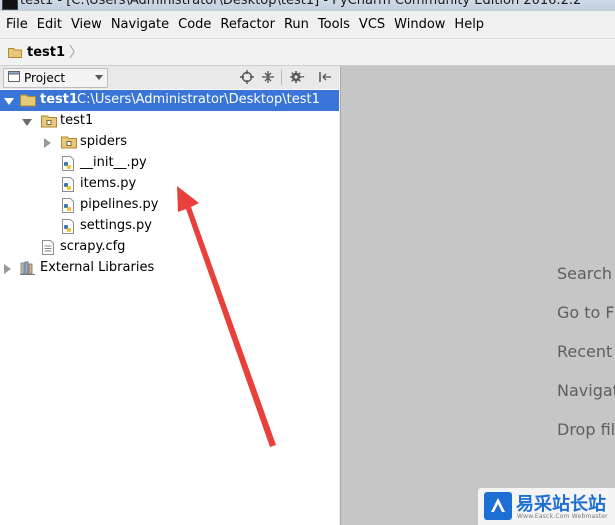  What do you see at coordinates (49, 247) in the screenshot?
I see `config-file-icon` at bounding box center [49, 247].